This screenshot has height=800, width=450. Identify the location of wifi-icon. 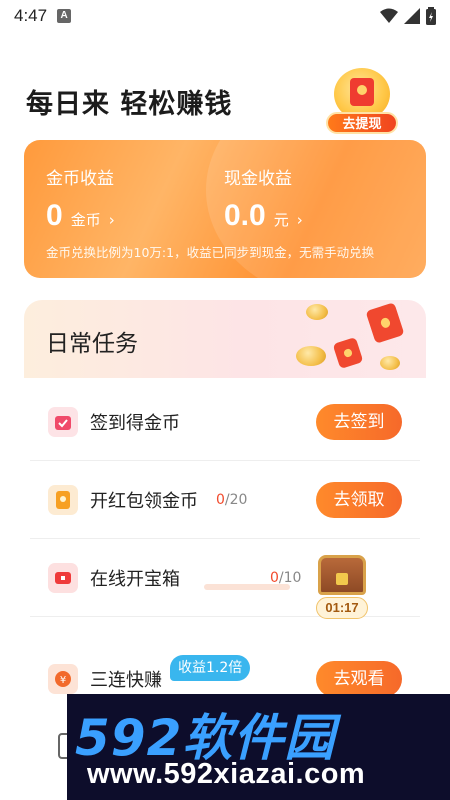
(389, 15).